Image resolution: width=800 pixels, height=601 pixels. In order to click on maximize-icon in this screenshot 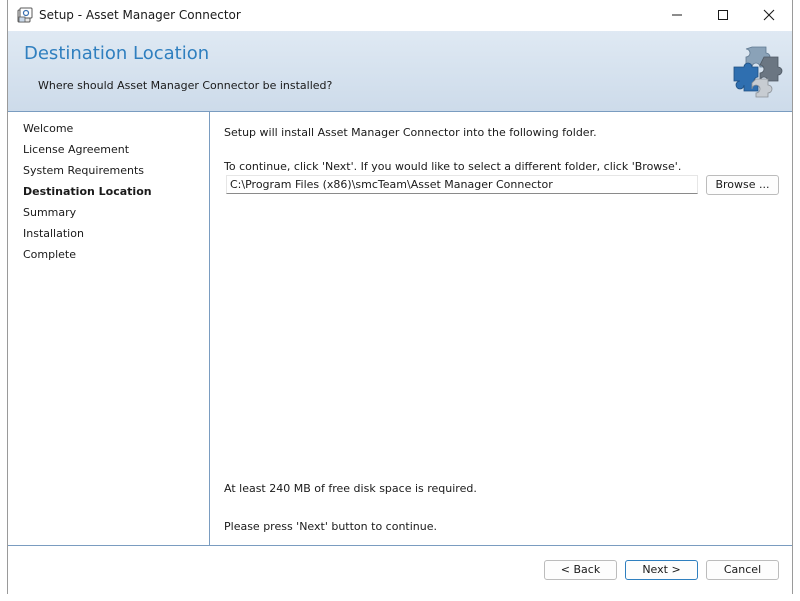, I will do `click(723, 15)`.